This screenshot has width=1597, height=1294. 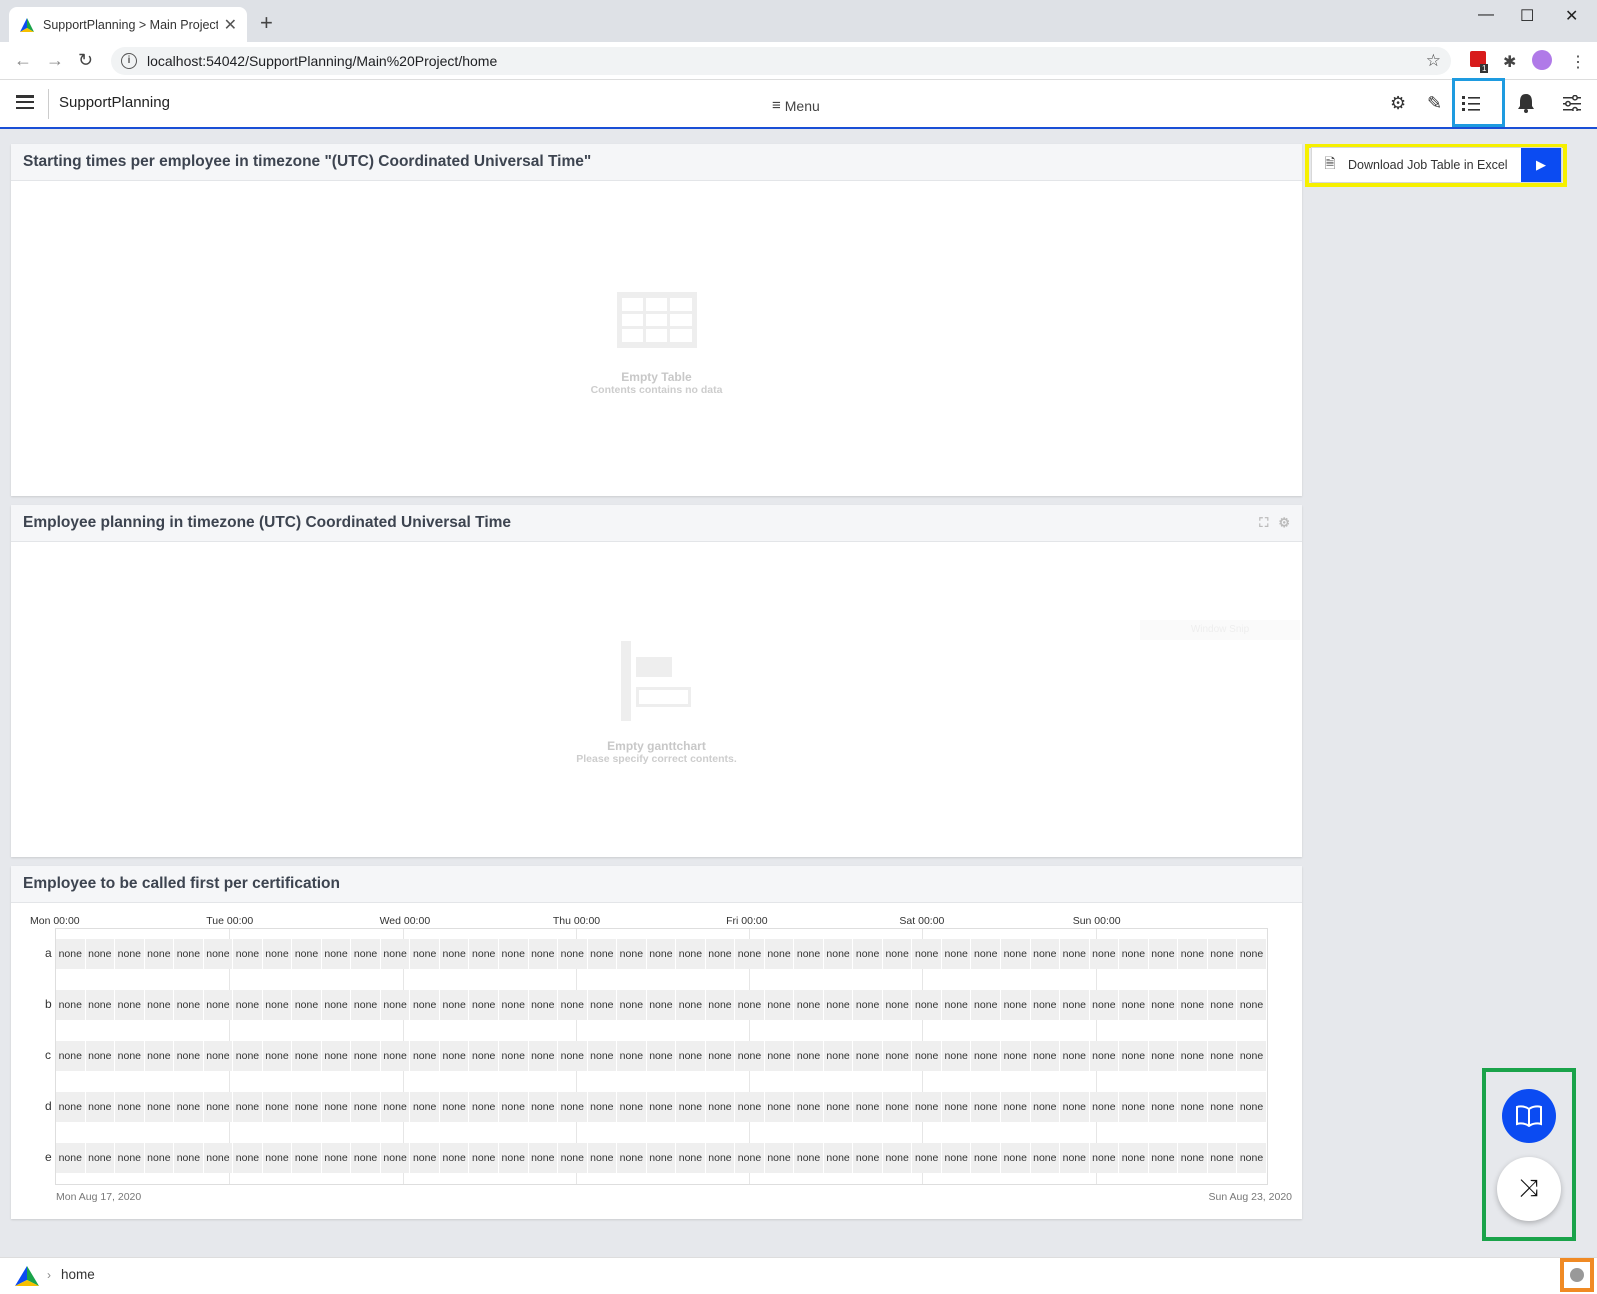 I want to click on globe-icon, so click(x=1577, y=1275).